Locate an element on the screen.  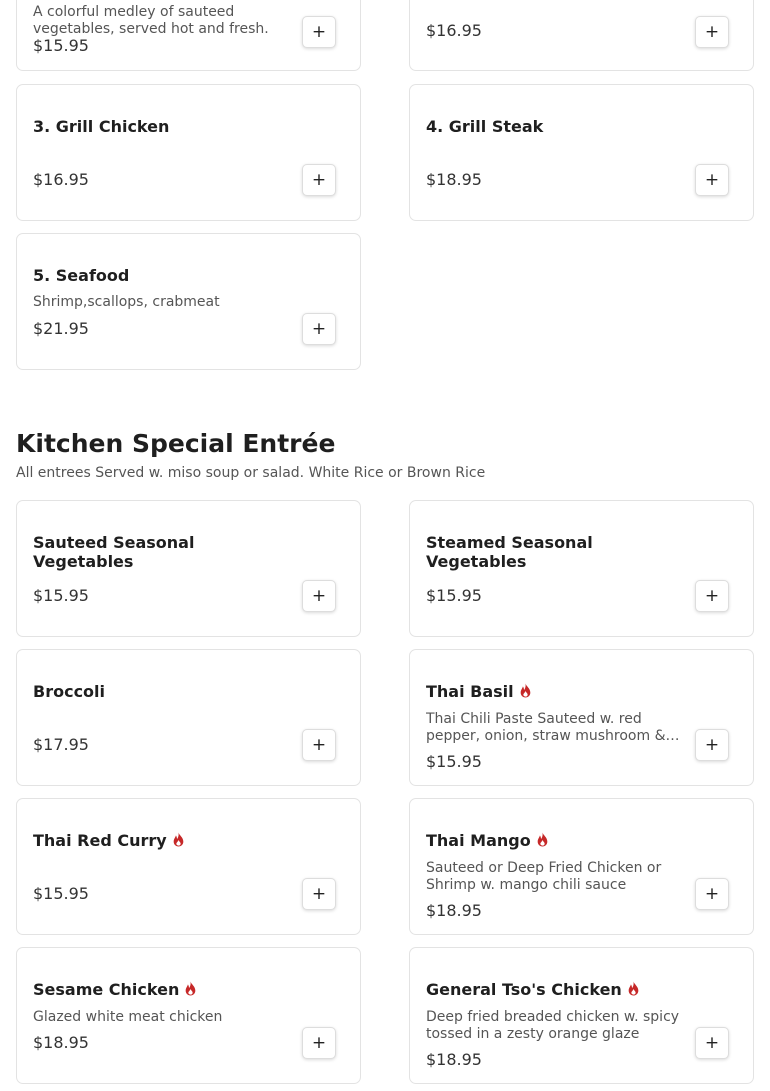
item-name: 4. Grill Steak is located at coordinates (485, 126).